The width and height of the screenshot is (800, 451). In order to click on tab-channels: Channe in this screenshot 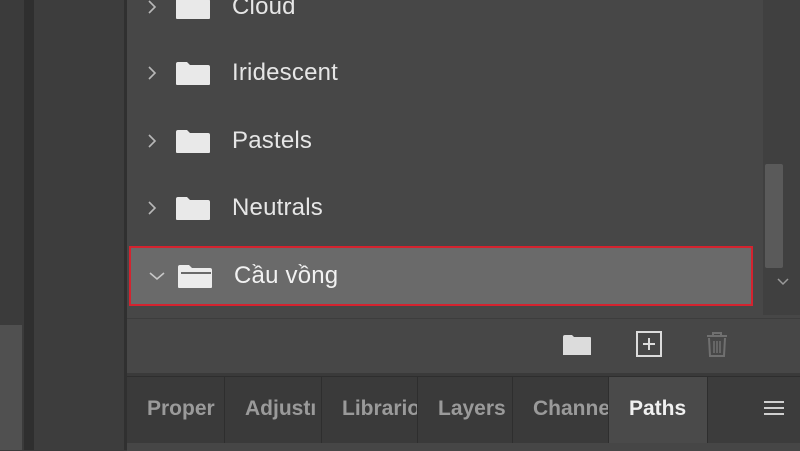, I will do `click(561, 410)`.